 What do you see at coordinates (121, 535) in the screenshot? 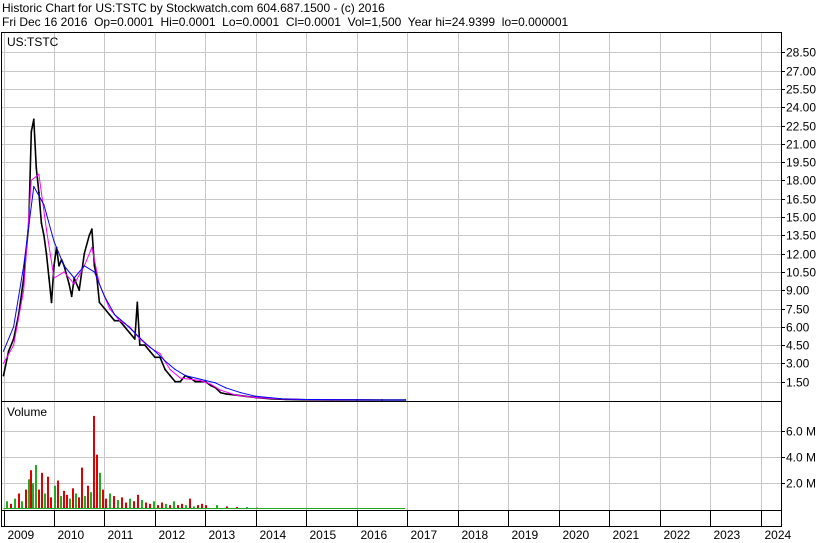
I see `year-label: 2011` at bounding box center [121, 535].